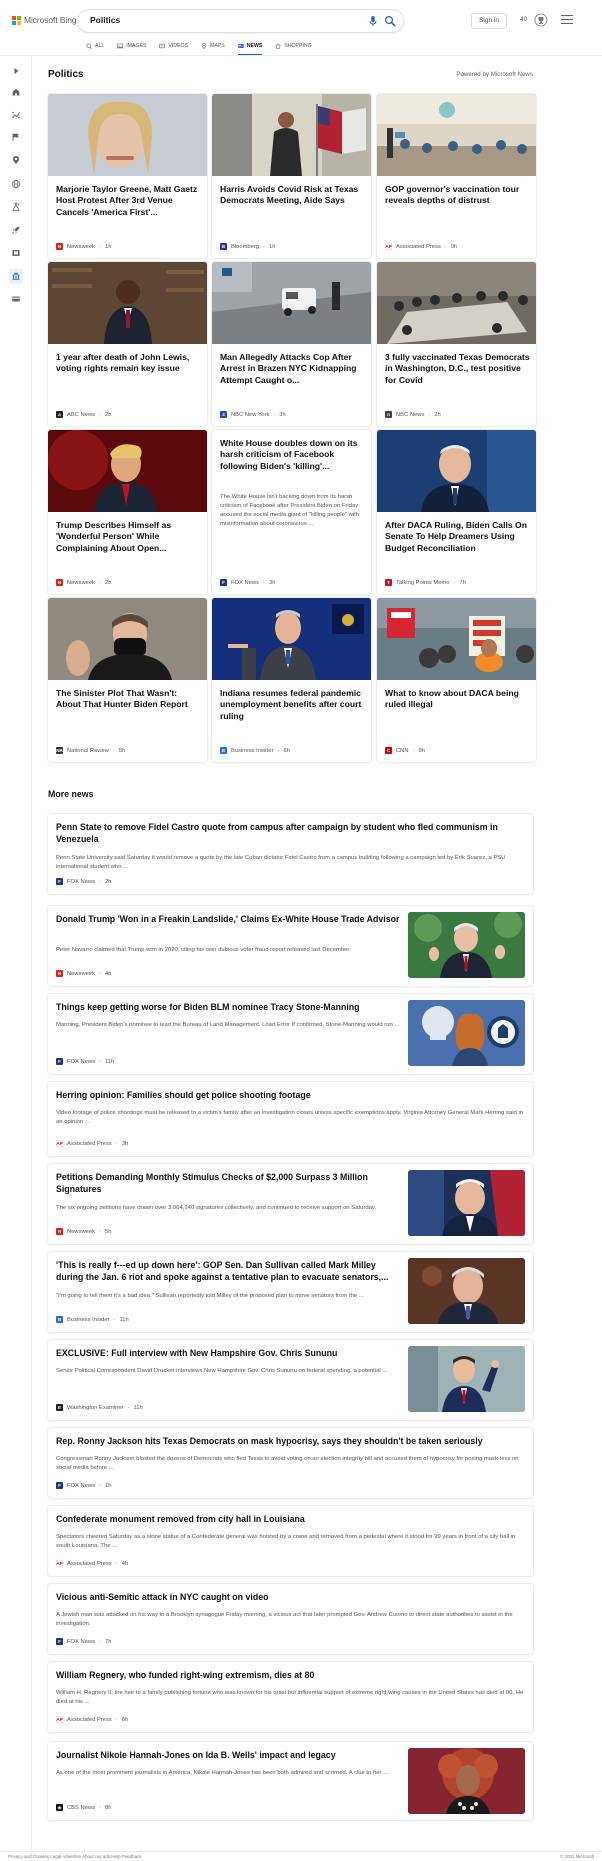  What do you see at coordinates (16, 253) in the screenshot?
I see `rail-button-entertainment` at bounding box center [16, 253].